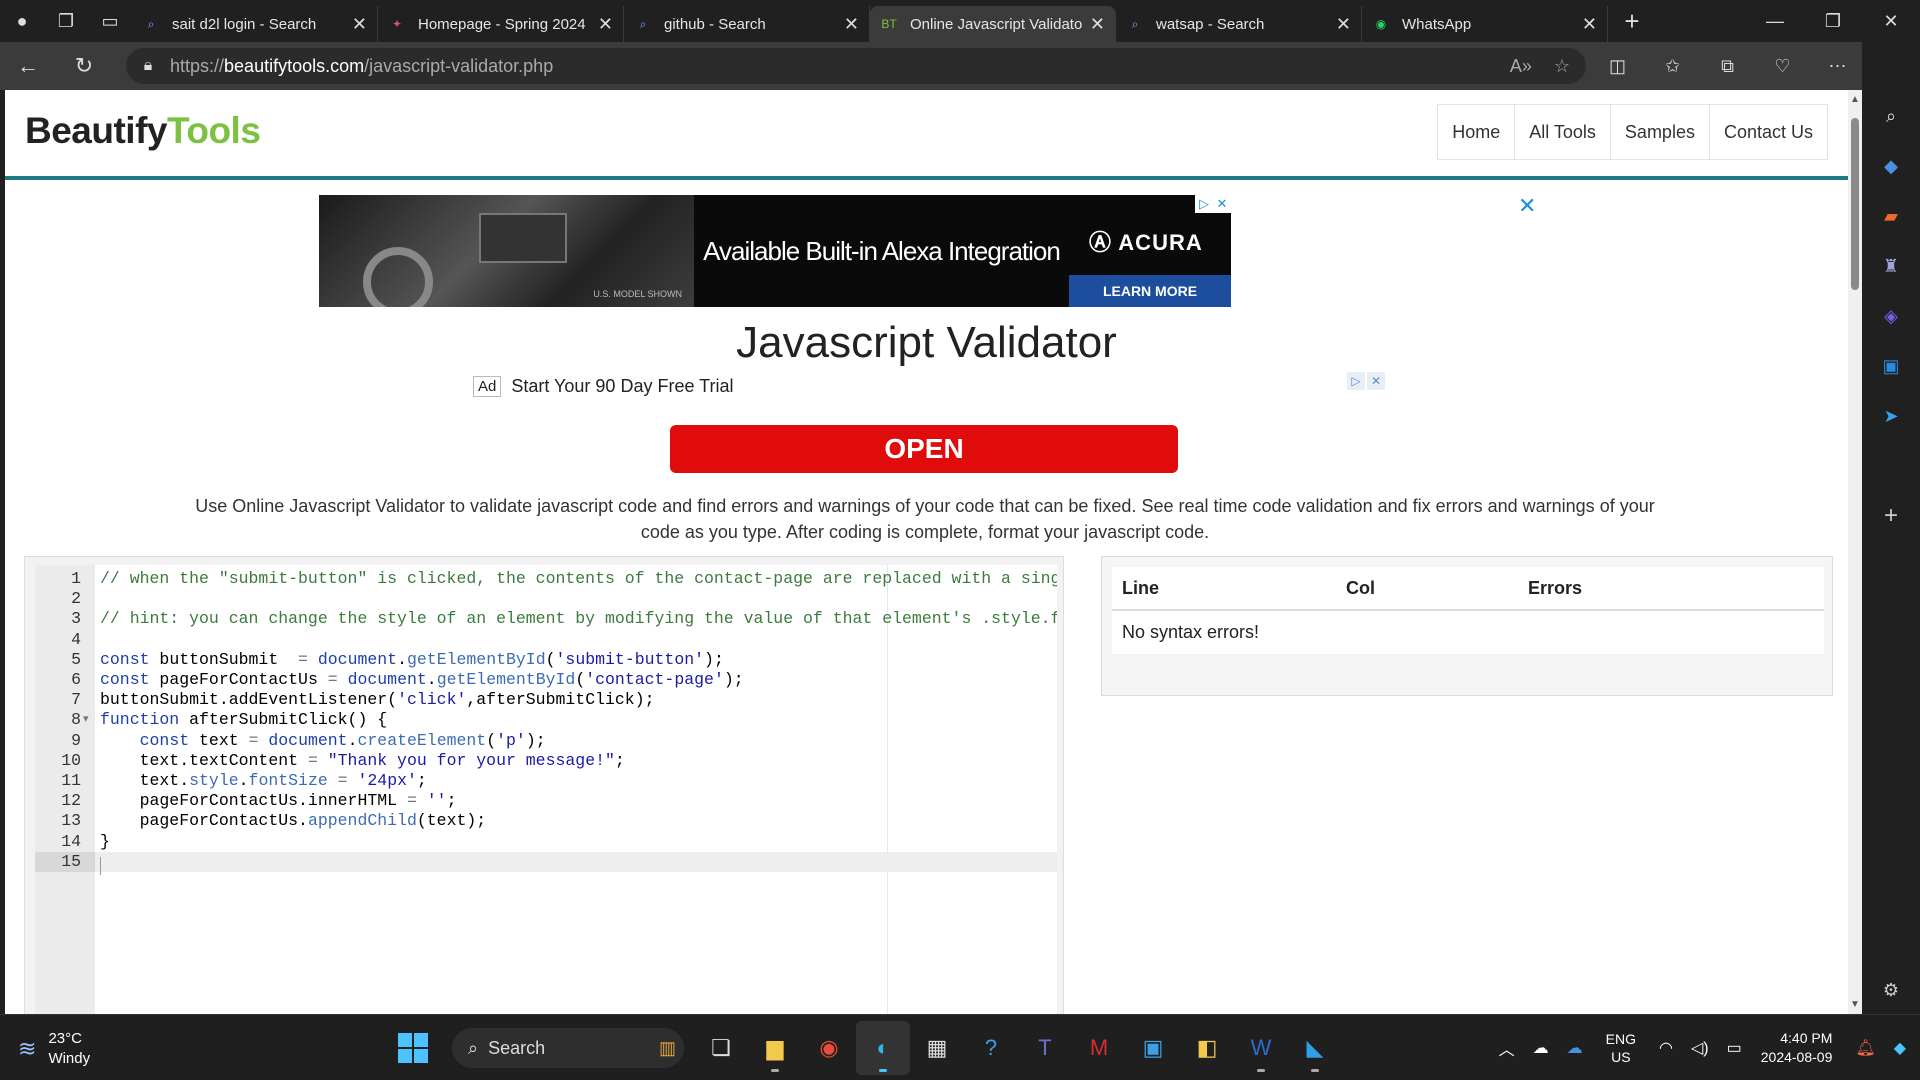  I want to click on word-icon: W, so click(1261, 1048).